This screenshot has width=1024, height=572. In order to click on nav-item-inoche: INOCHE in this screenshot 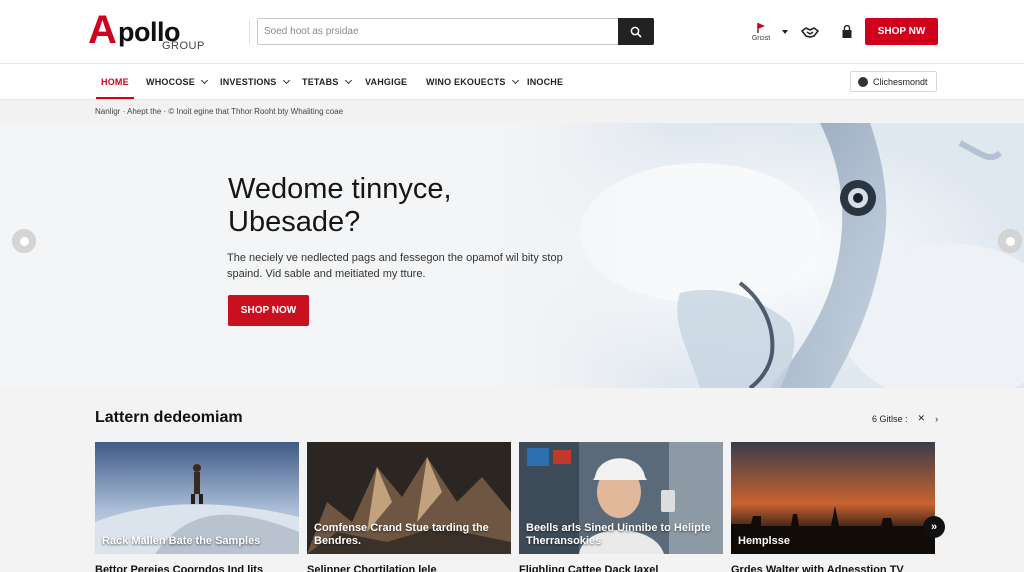, I will do `click(545, 81)`.